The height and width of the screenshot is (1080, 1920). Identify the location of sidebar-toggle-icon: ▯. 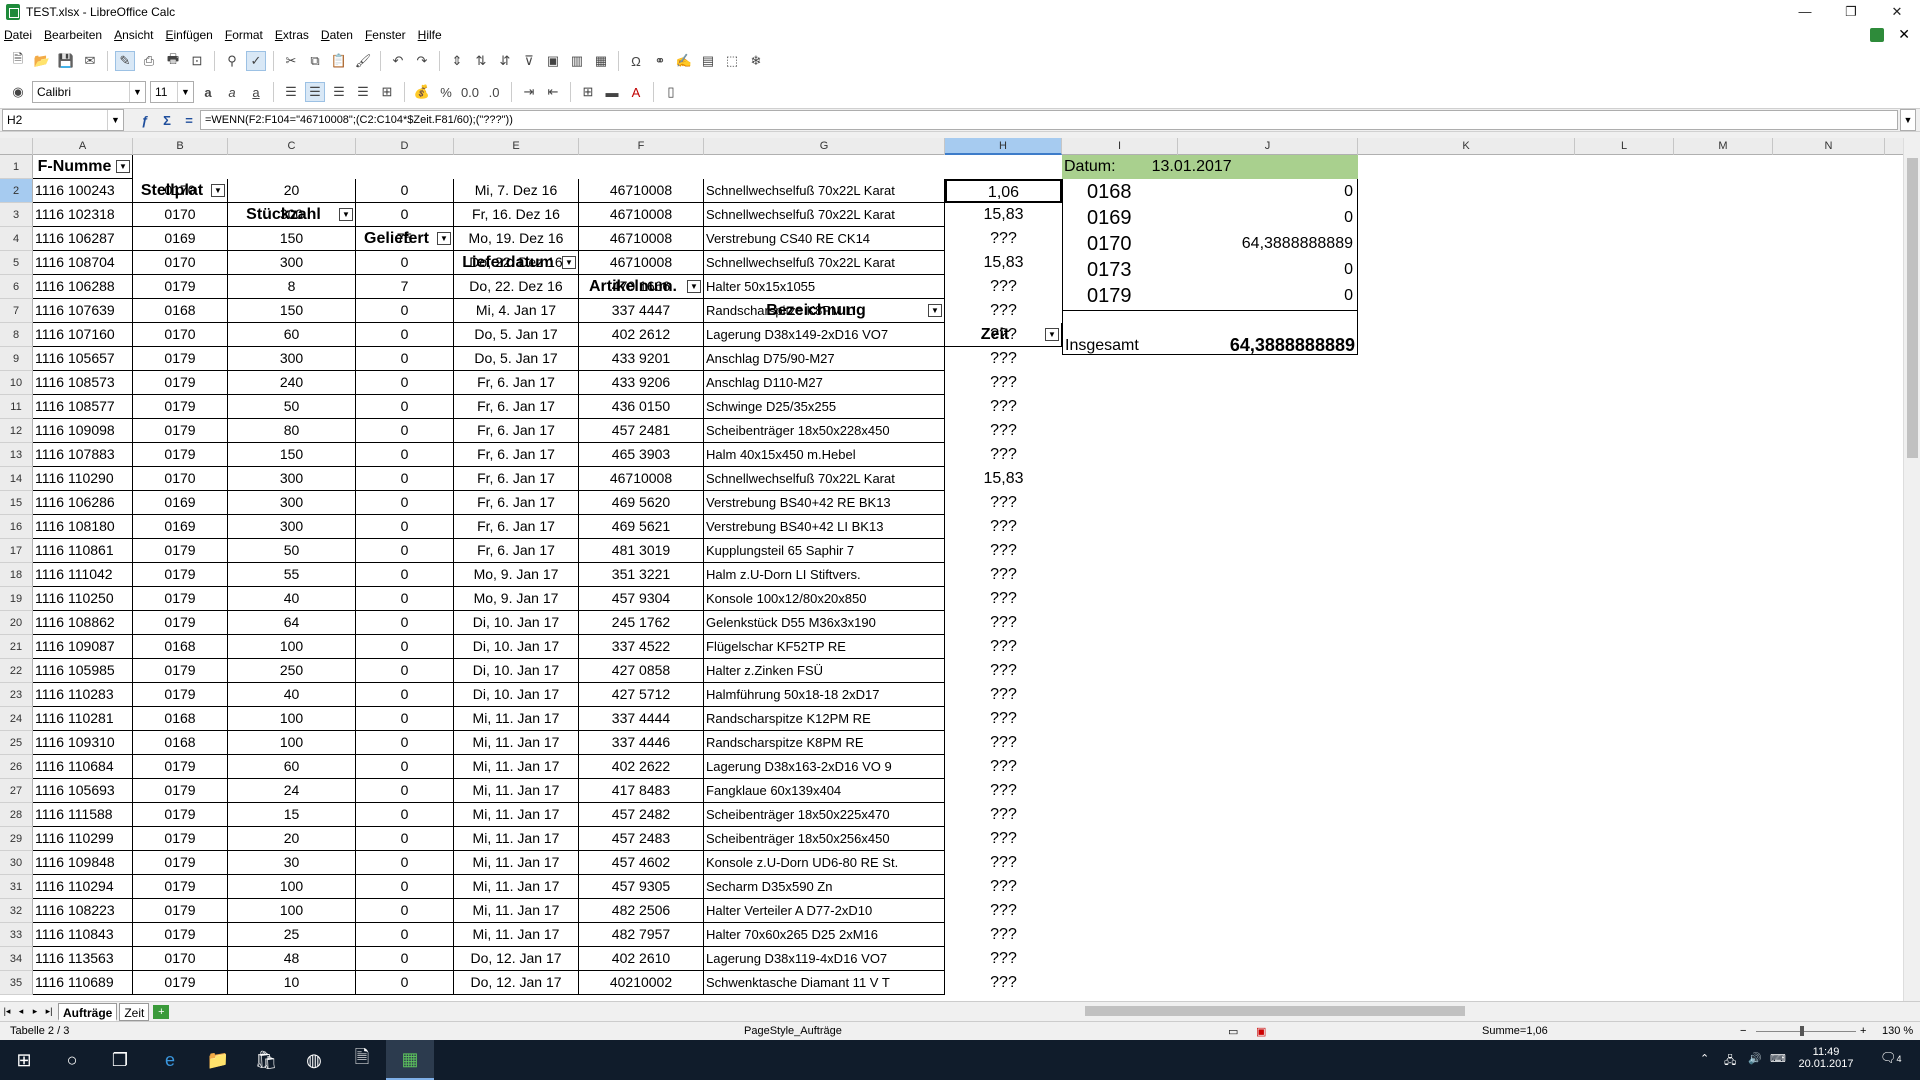
(671, 92).